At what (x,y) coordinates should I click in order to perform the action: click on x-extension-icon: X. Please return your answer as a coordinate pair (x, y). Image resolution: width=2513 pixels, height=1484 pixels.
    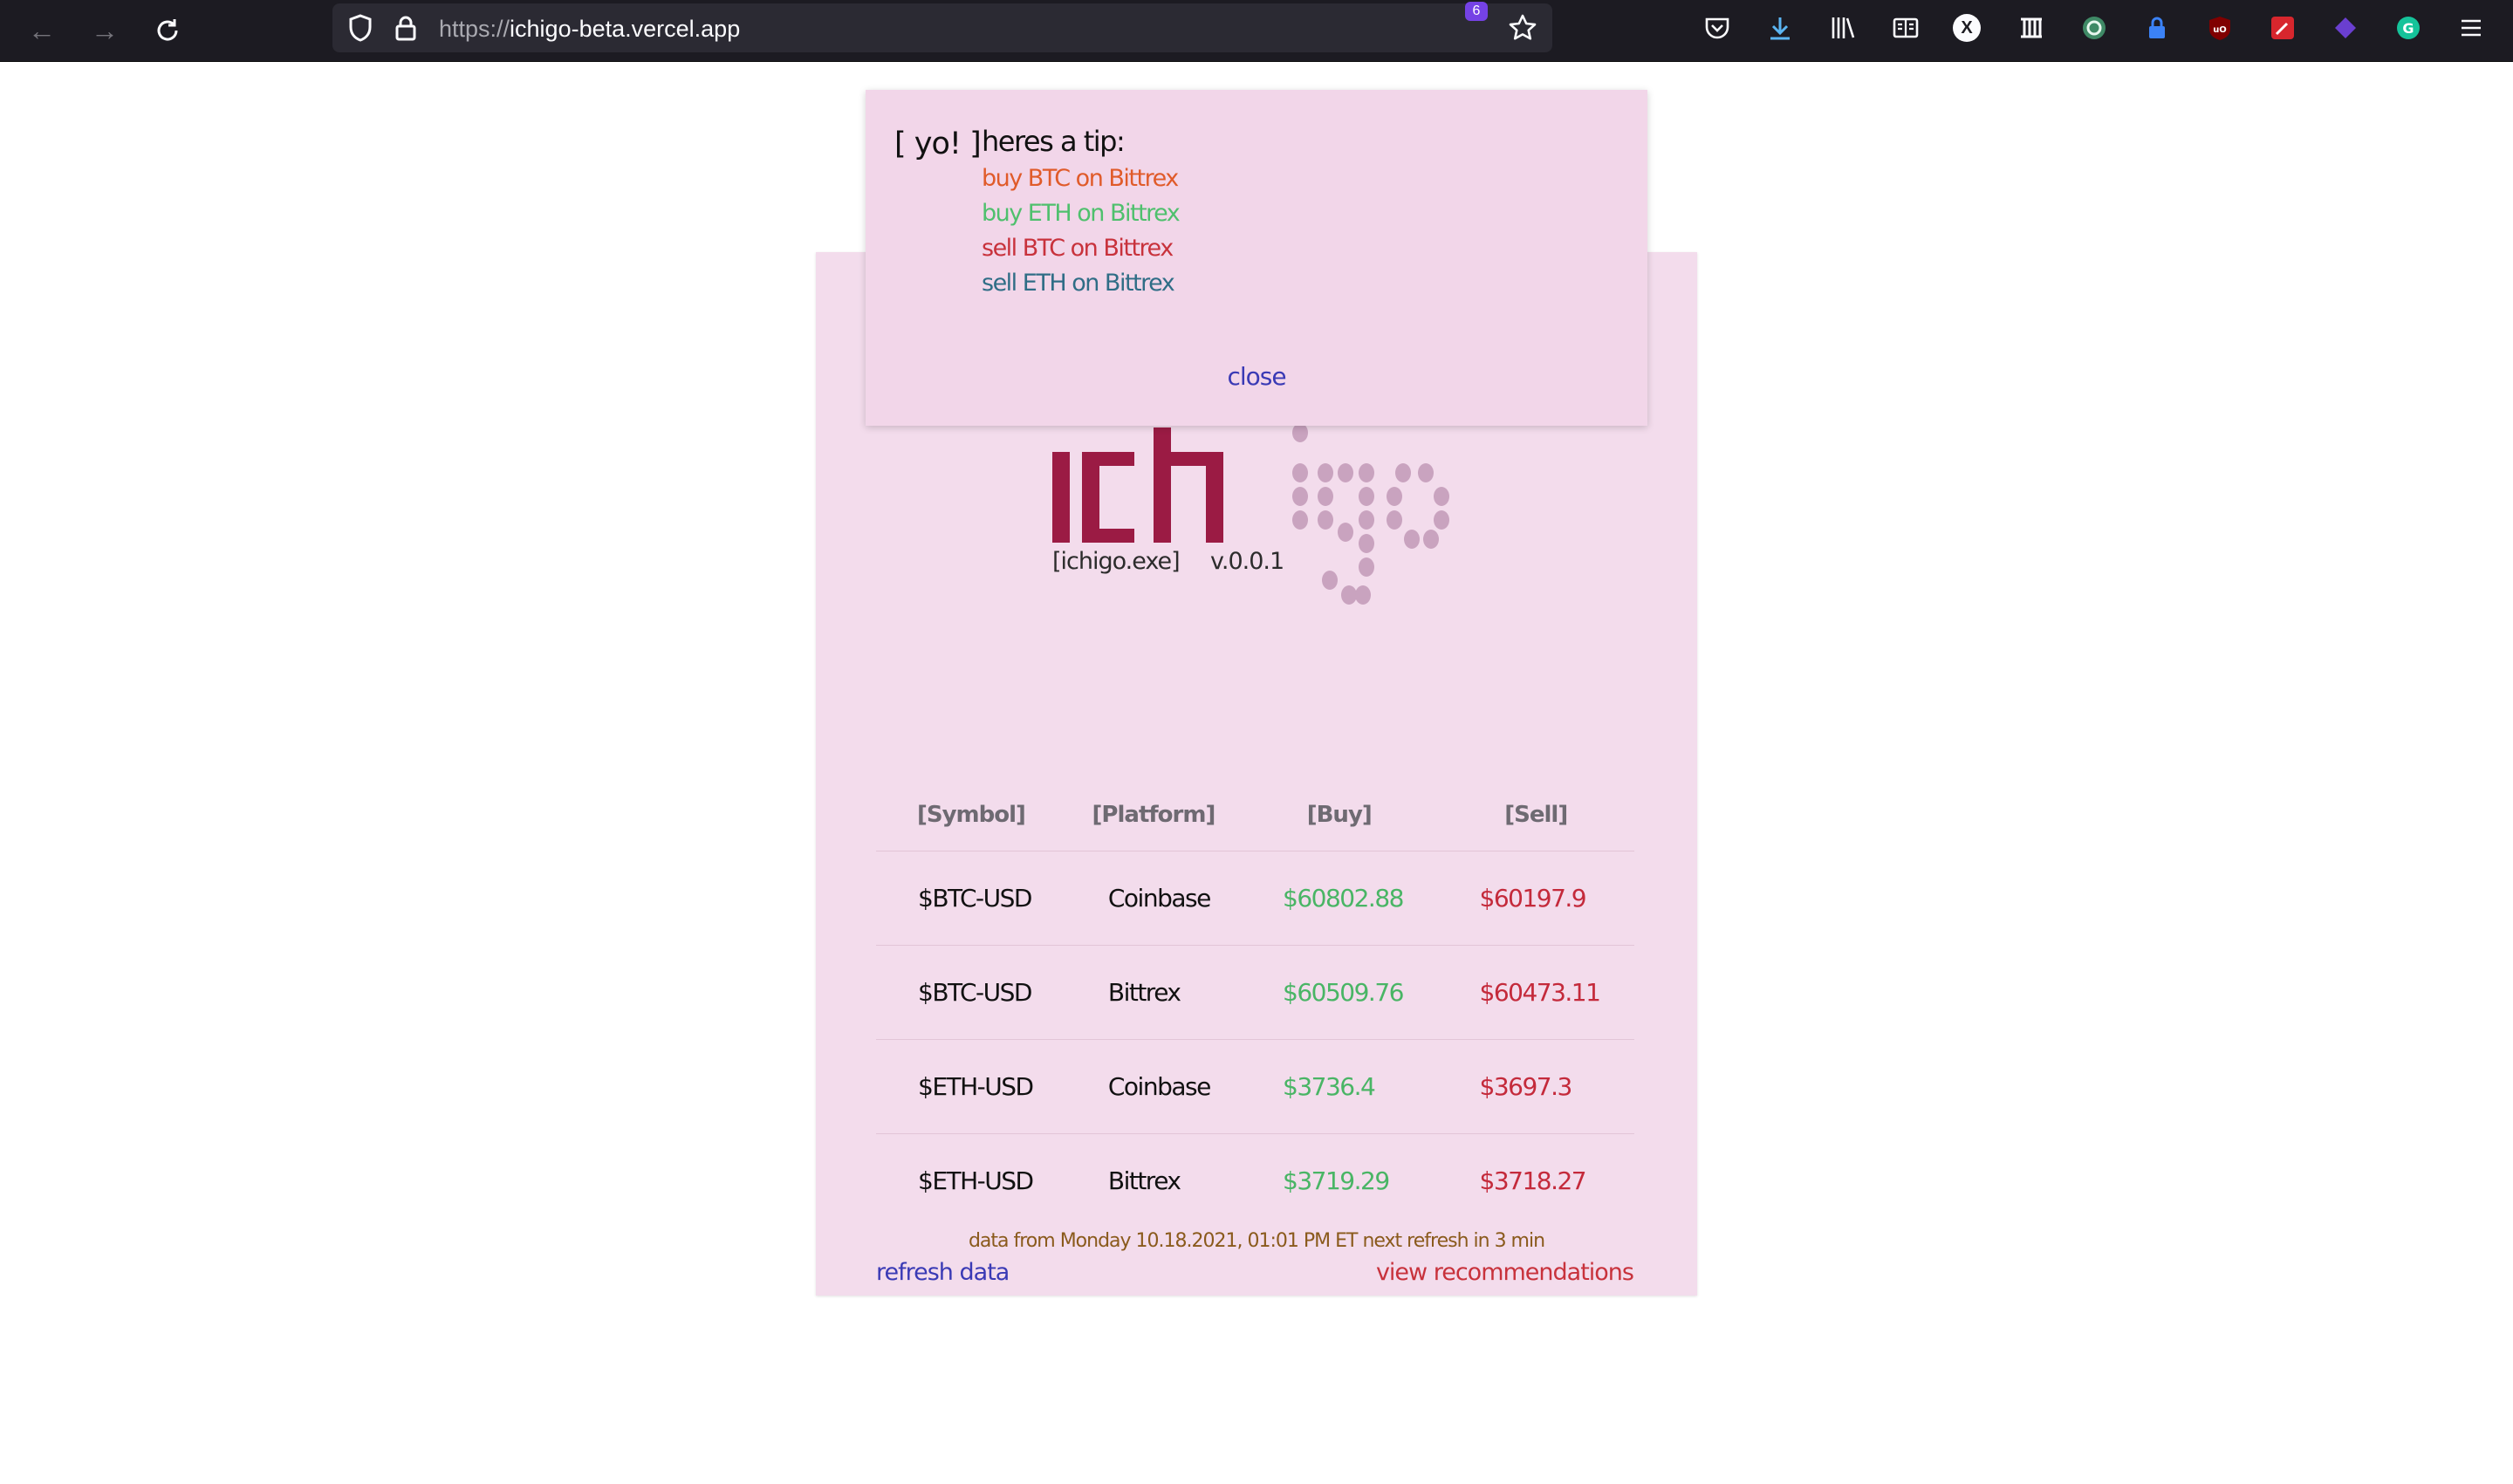
    Looking at the image, I should click on (1967, 28).